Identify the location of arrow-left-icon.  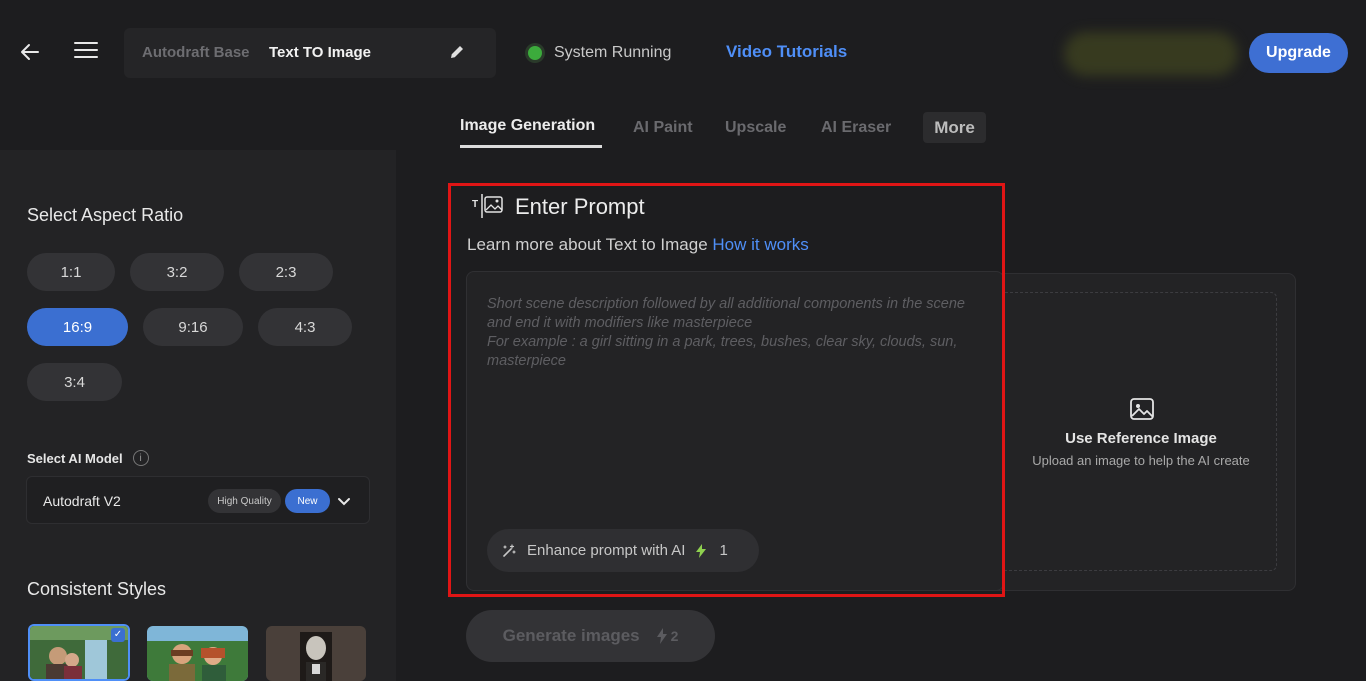
(30, 52).